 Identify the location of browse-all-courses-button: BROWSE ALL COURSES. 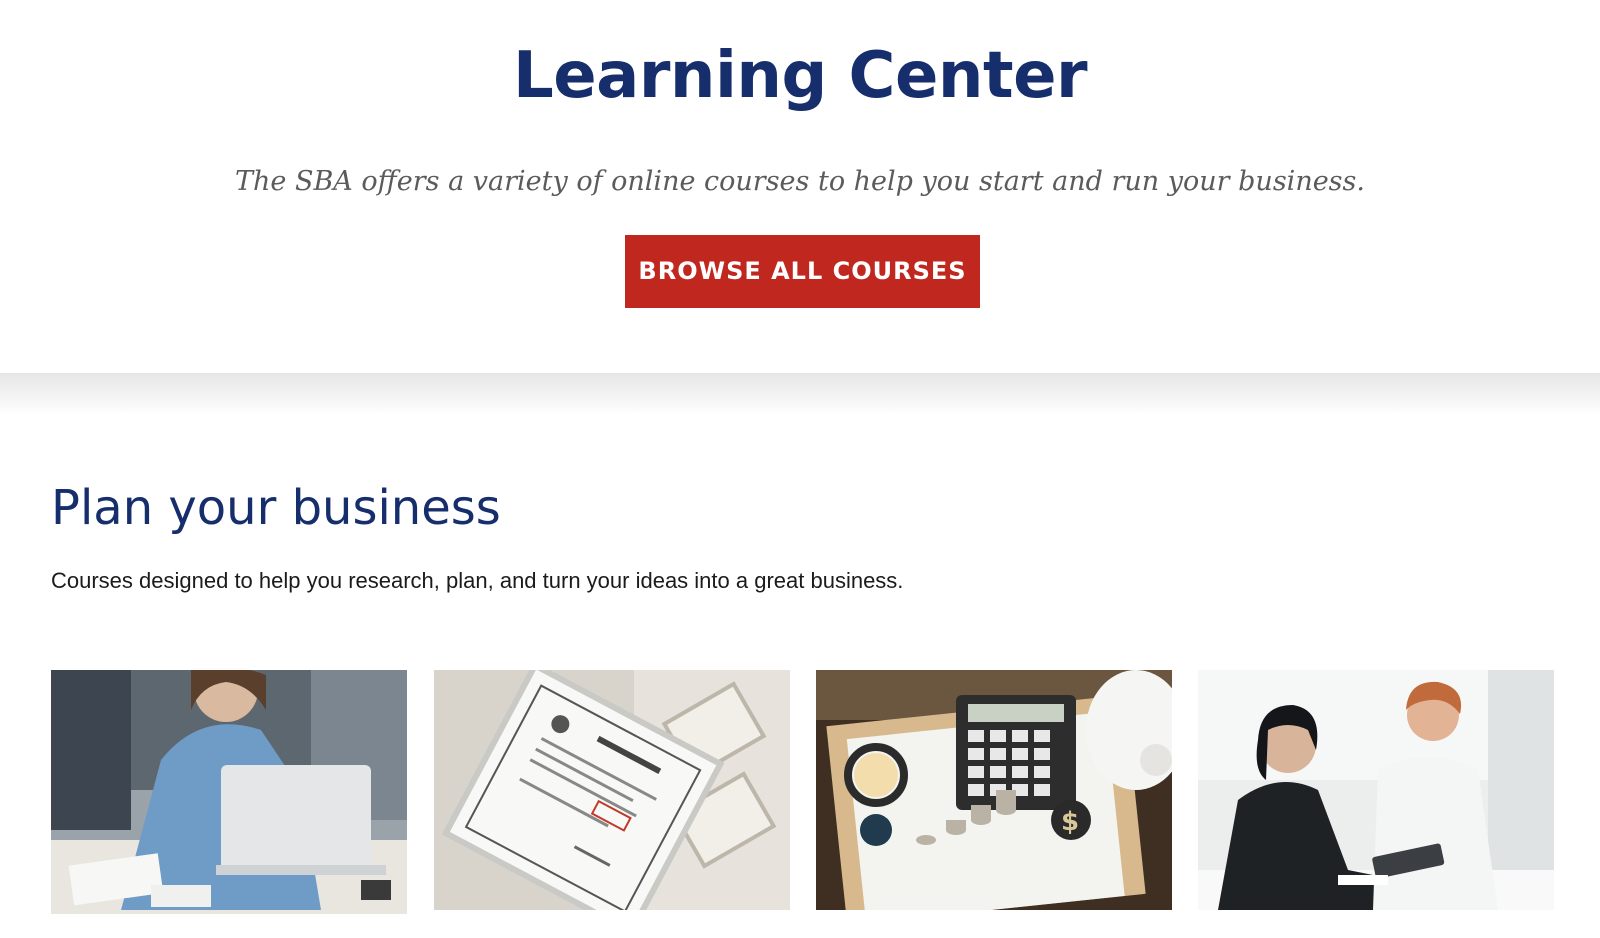
(802, 271).